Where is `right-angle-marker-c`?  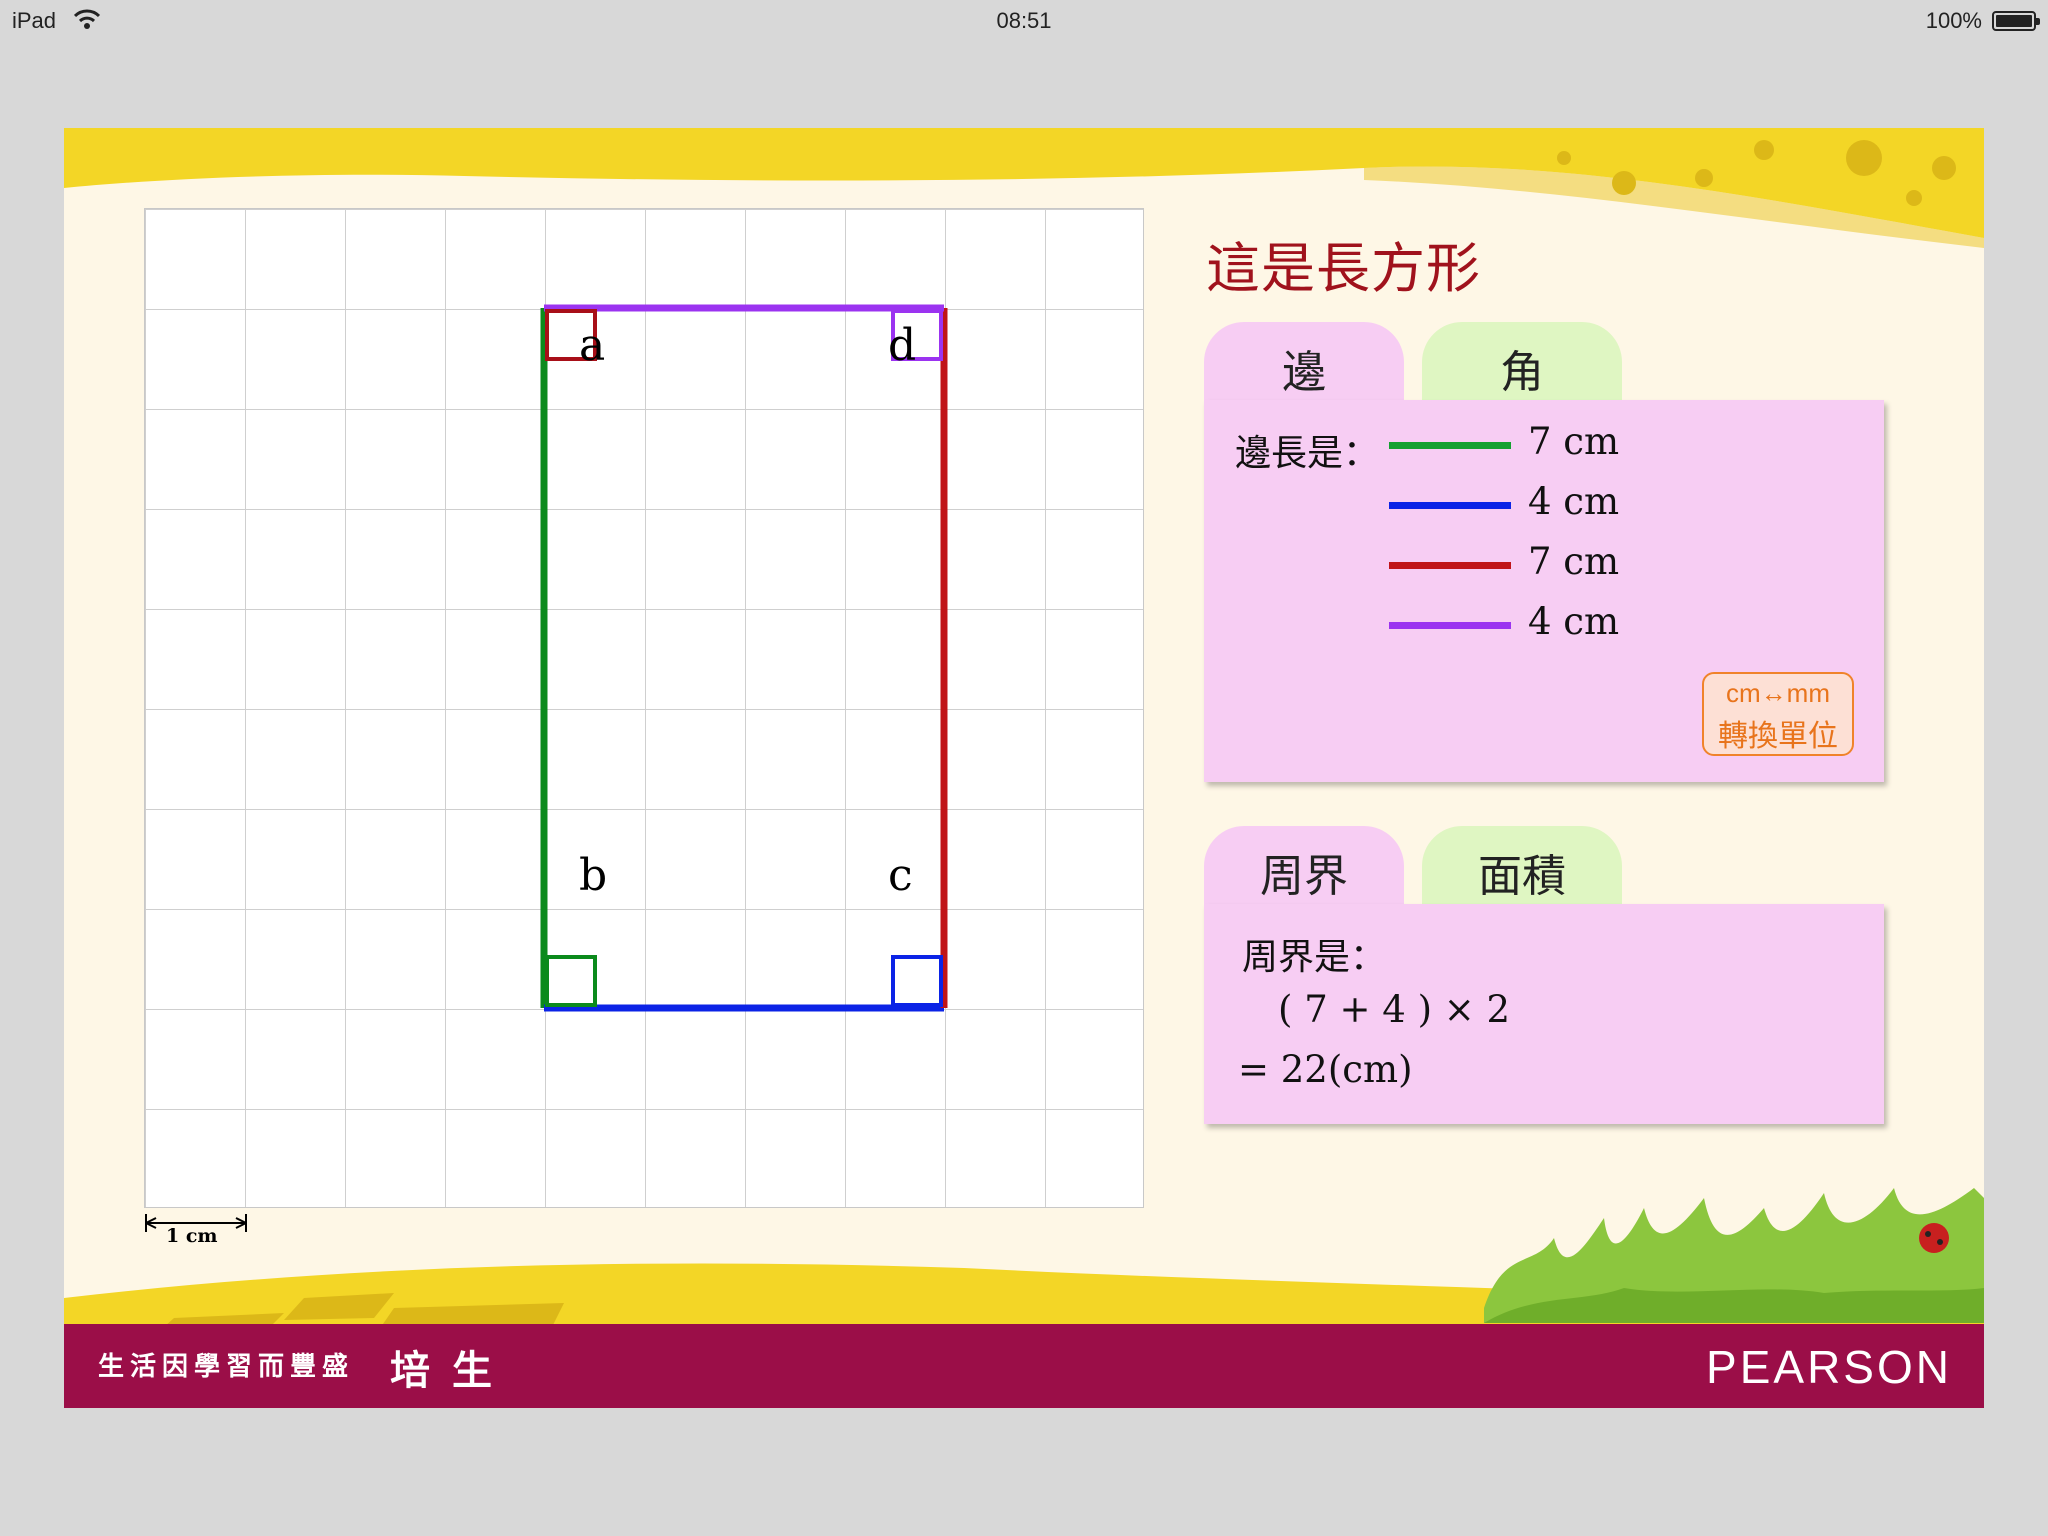 right-angle-marker-c is located at coordinates (917, 981).